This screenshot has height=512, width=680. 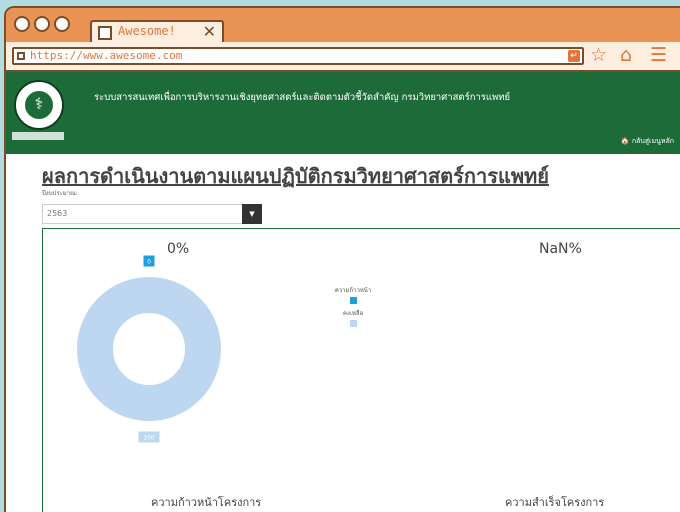 I want to click on data-label-text: 0, so click(x=149, y=262).